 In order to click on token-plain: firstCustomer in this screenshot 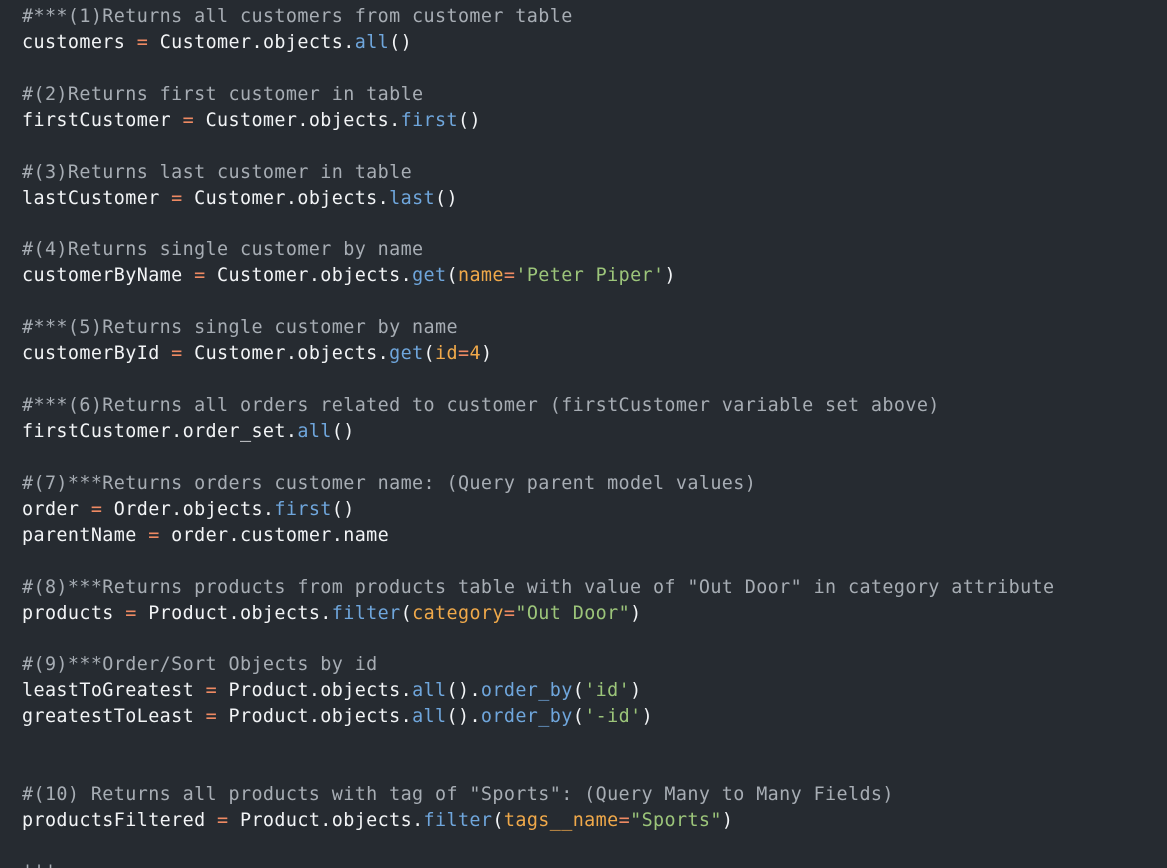, I will do `click(102, 120)`.